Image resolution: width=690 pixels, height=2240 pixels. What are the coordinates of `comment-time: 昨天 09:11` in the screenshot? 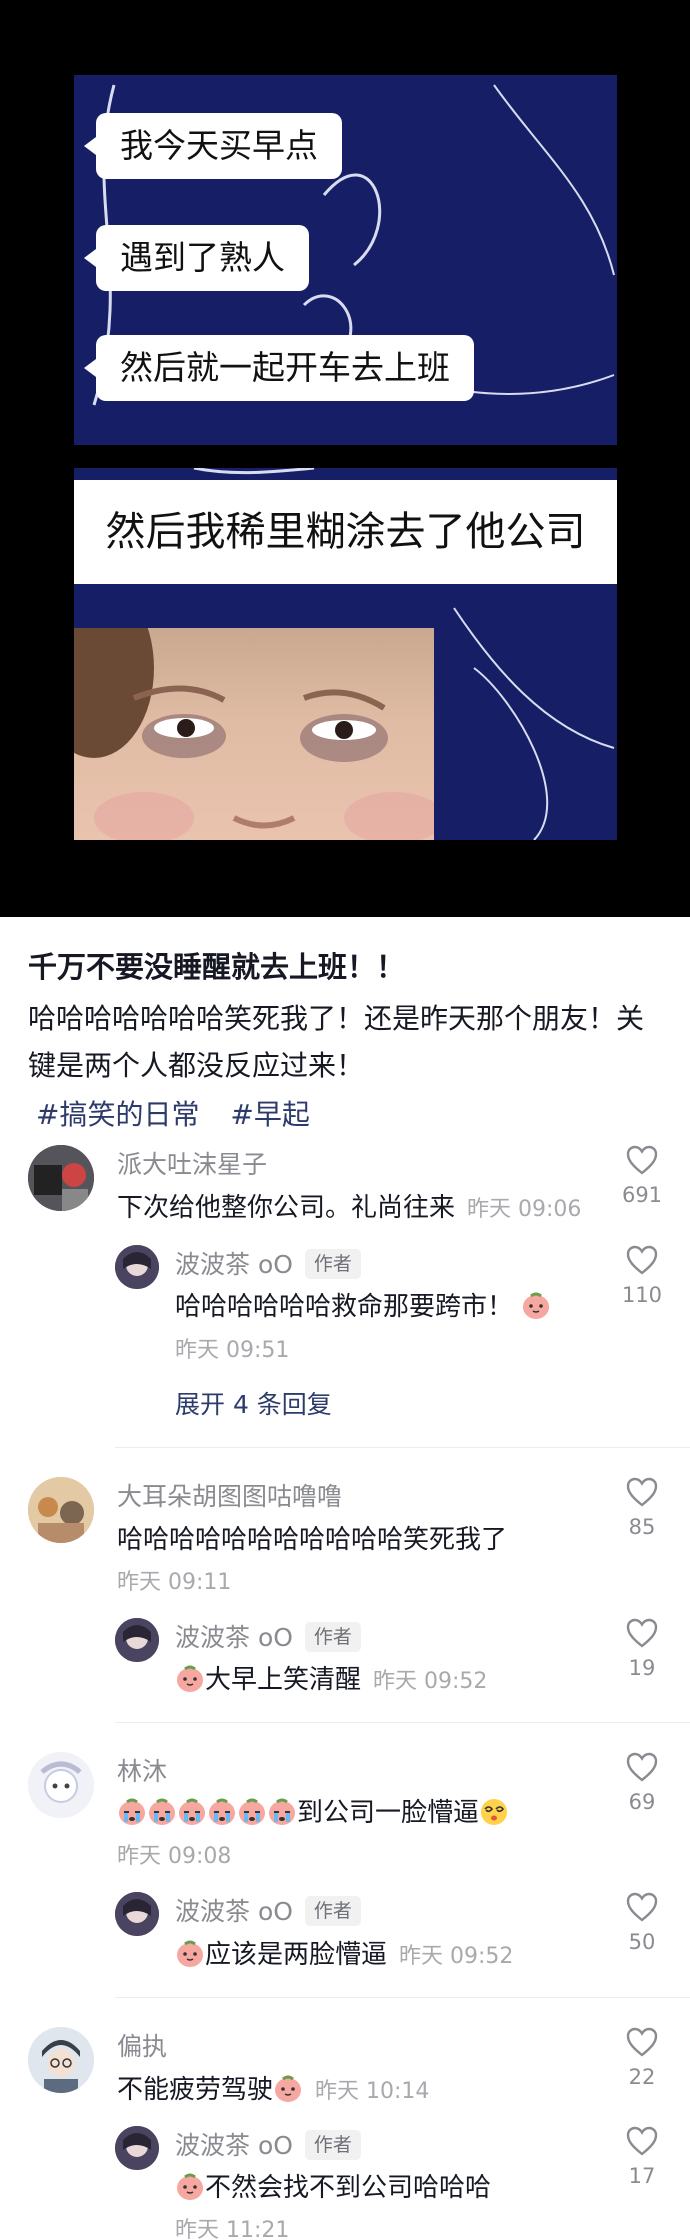 It's located at (174, 1582).